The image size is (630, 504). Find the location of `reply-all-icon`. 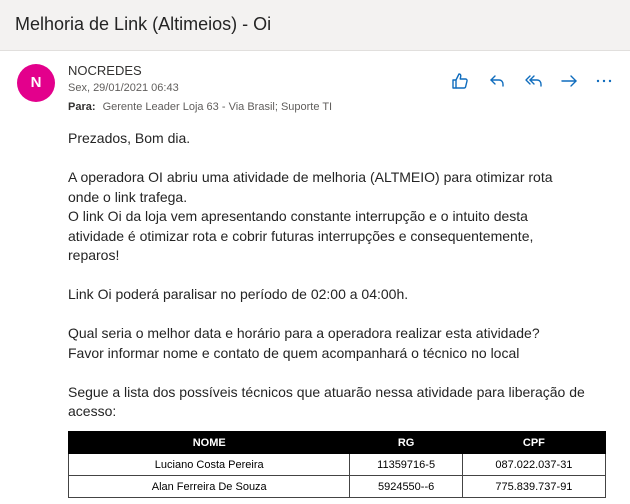

reply-all-icon is located at coordinates (533, 81).